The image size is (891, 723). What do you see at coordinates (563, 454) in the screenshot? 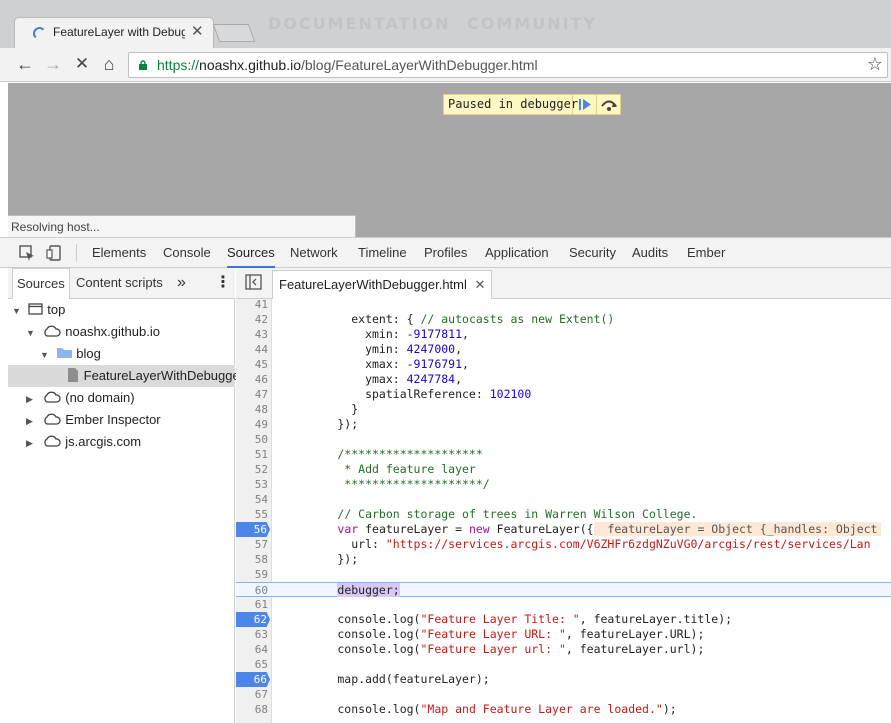
I see `code-line: 51 /********************` at bounding box center [563, 454].